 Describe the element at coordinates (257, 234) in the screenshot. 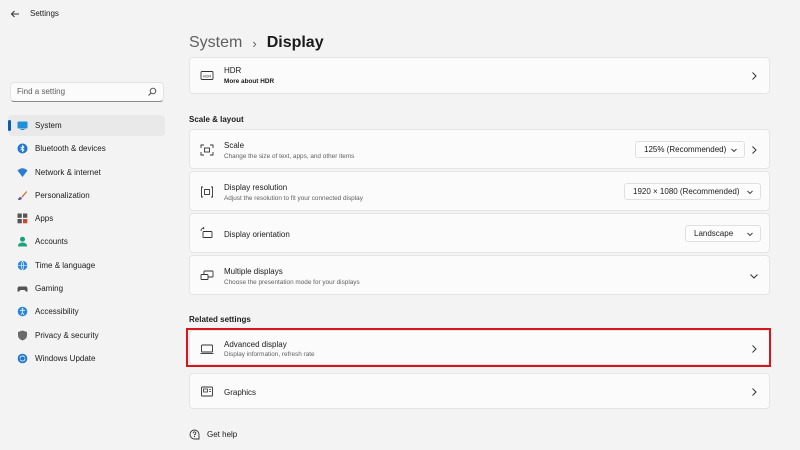

I see `orientation-title: Display orientation` at that location.